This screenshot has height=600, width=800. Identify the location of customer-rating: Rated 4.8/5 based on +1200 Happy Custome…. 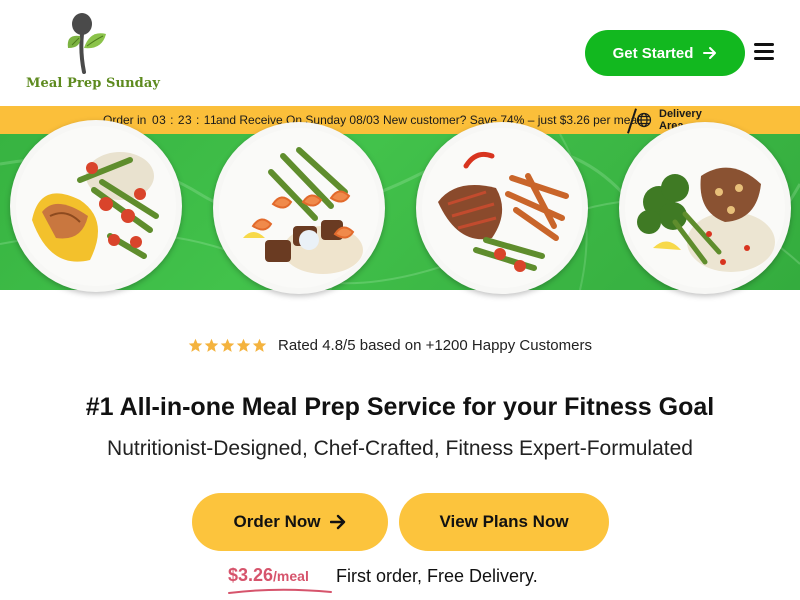
(390, 345).